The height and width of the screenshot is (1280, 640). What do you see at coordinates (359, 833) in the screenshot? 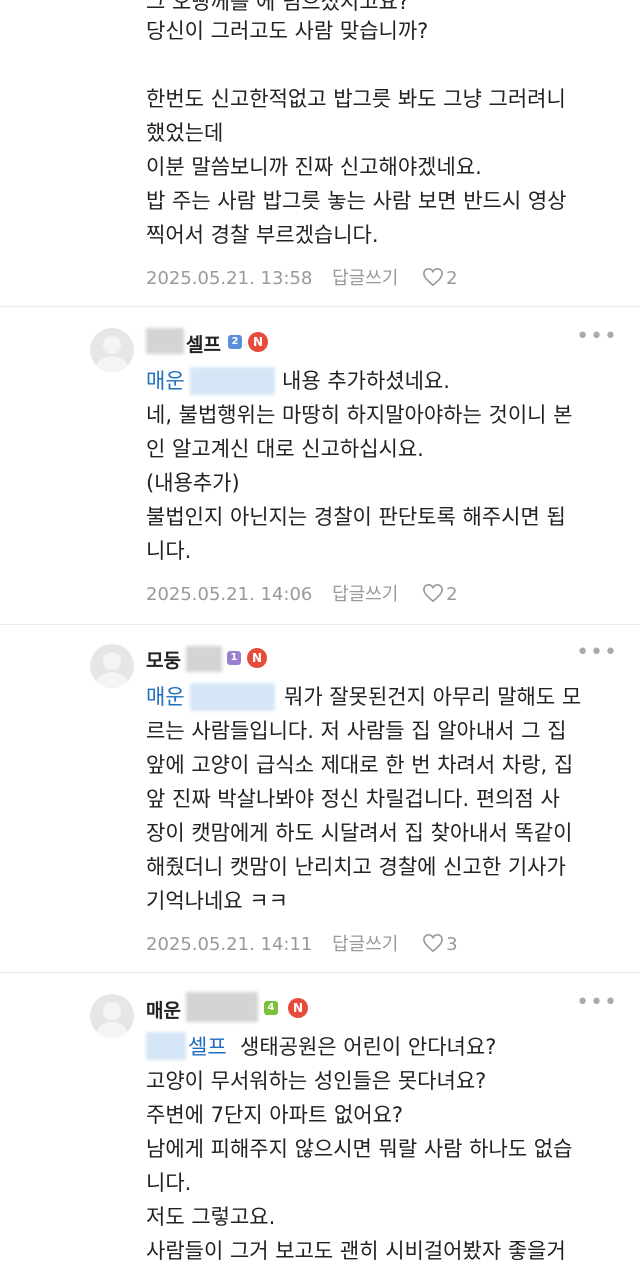
I see `comment-text: 장이 캣맘에게 하도 시달려서 집 찾아내서 똑같이` at bounding box center [359, 833].